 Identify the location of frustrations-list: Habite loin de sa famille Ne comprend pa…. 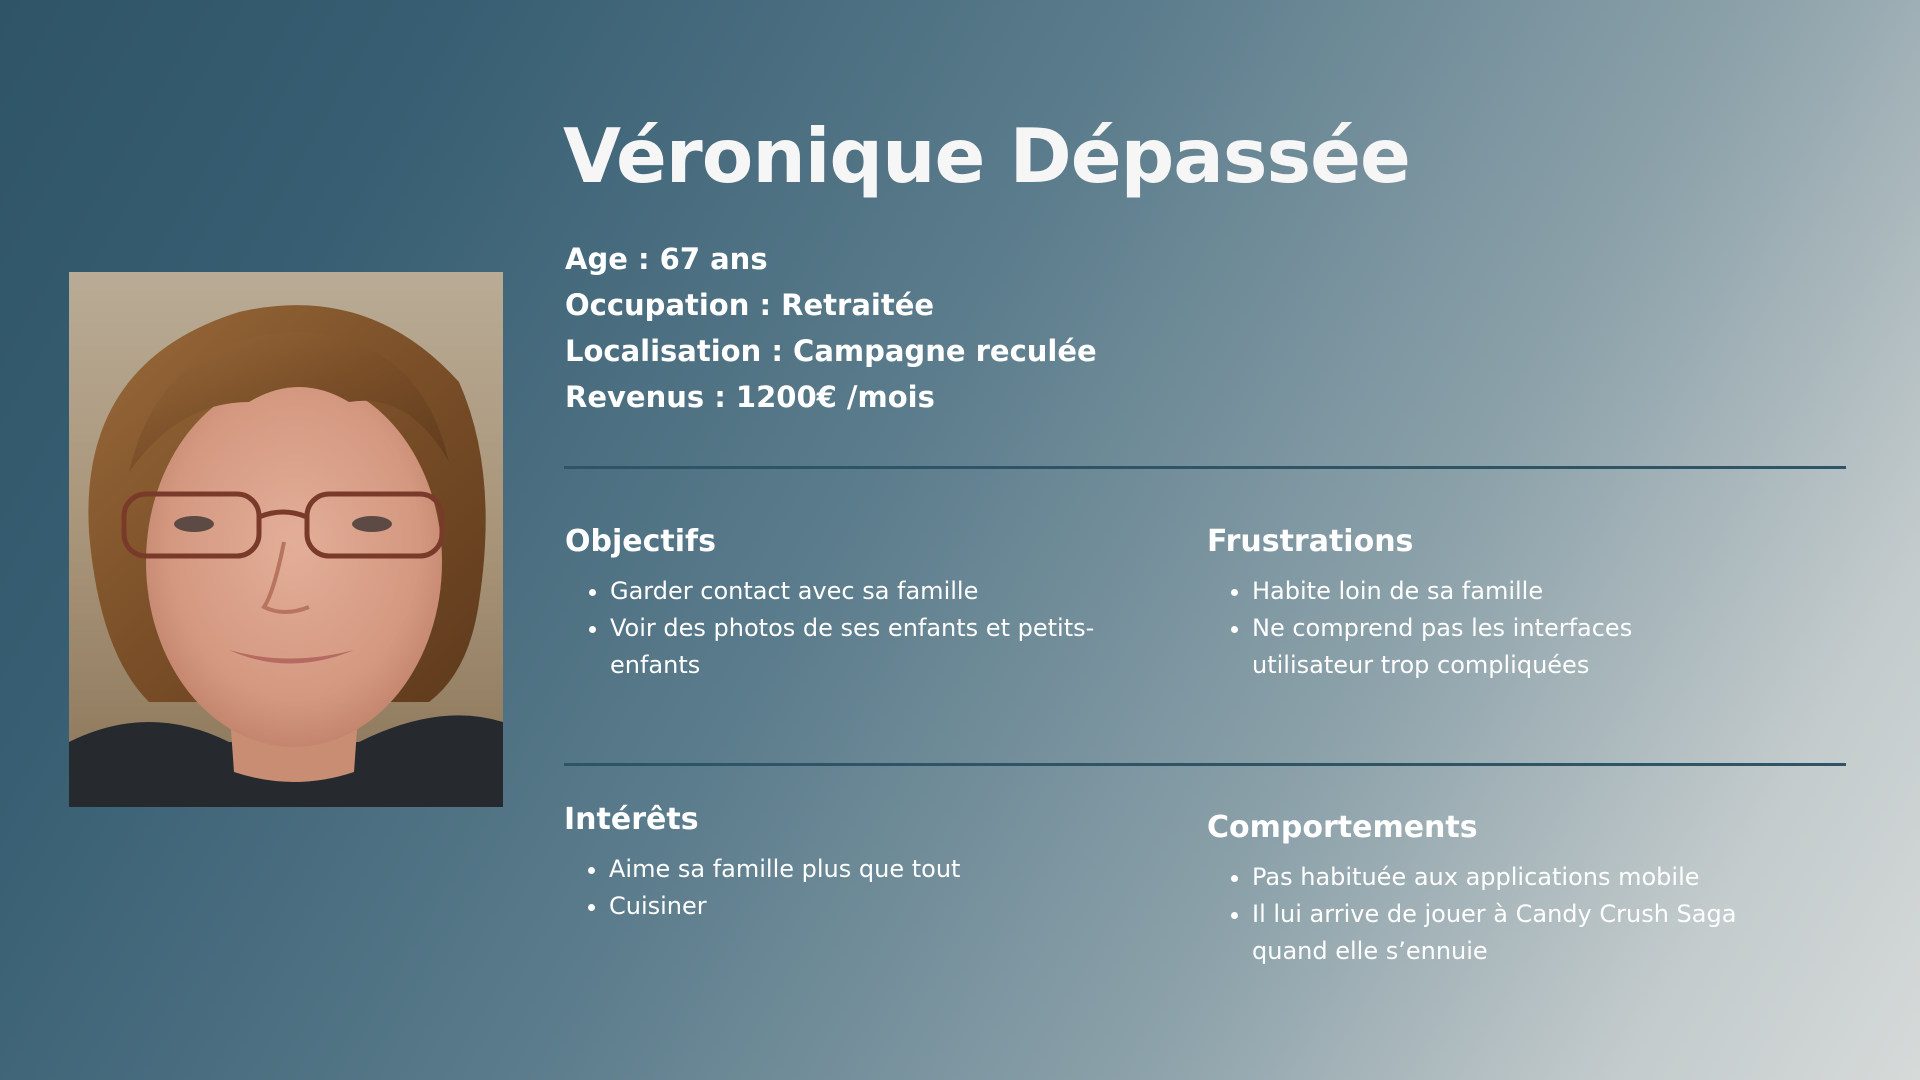
(1439, 628).